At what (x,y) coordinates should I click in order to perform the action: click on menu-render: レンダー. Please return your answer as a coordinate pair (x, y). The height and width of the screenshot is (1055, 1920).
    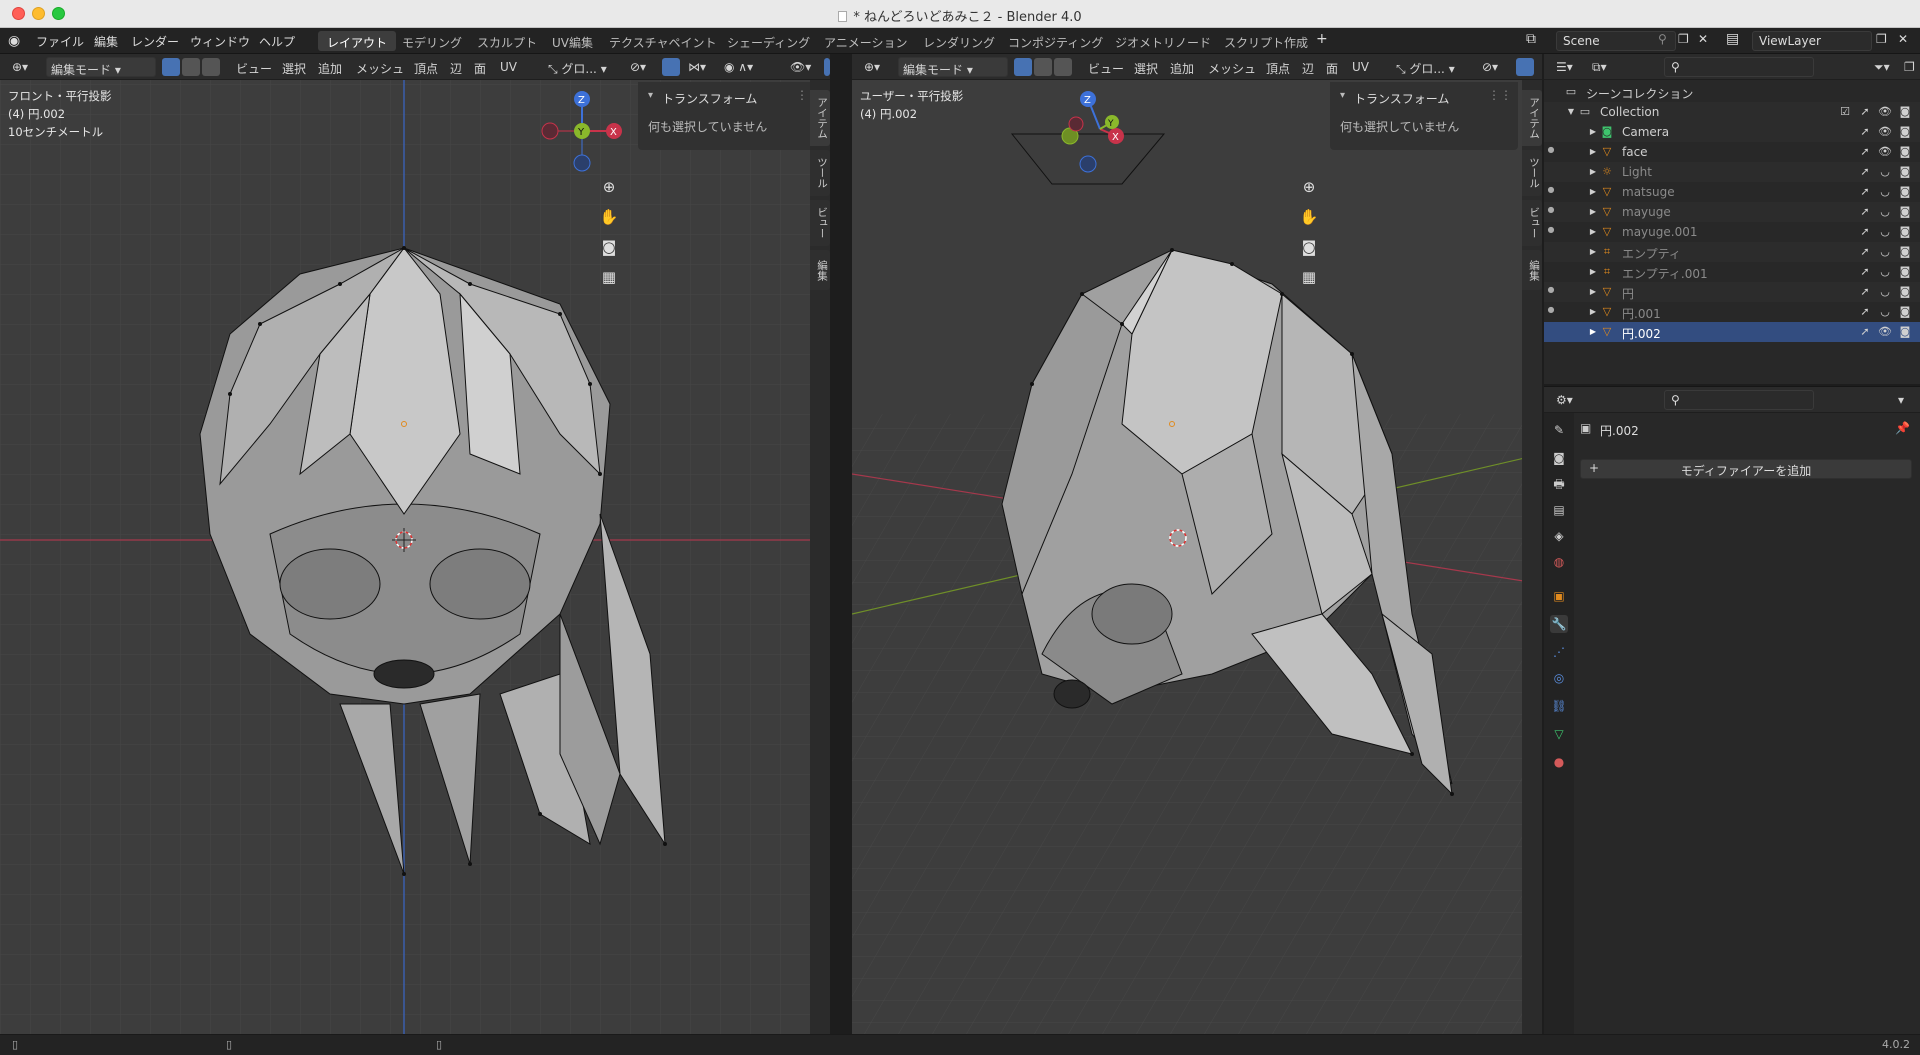
    Looking at the image, I should click on (155, 41).